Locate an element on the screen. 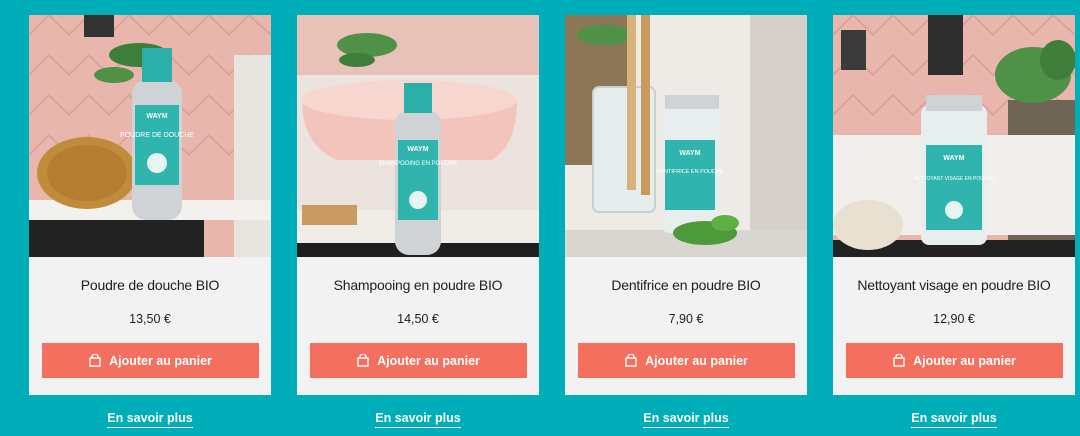  product-label-text: NETTOYANT VISAGE EN POUDRE is located at coordinates (955, 179).